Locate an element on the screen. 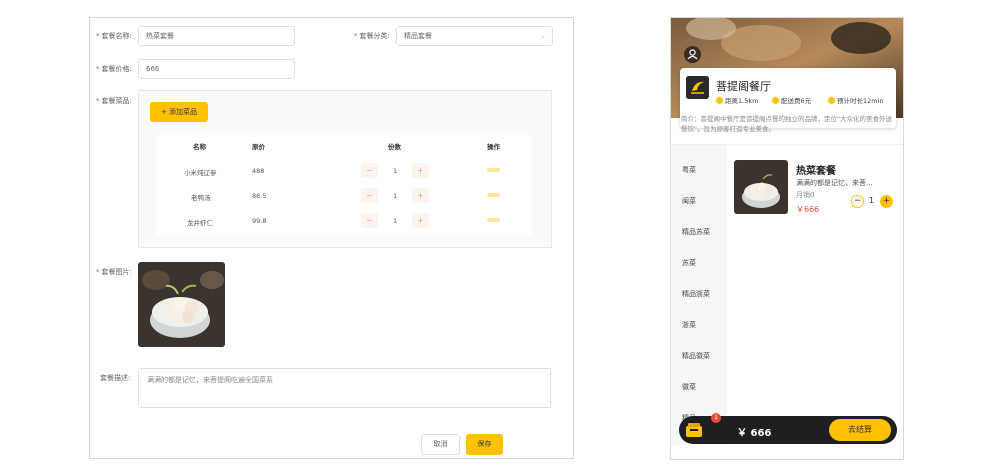 Image resolution: width=987 pixels, height=465 pixels. item-plus-button: + is located at coordinates (886, 201).